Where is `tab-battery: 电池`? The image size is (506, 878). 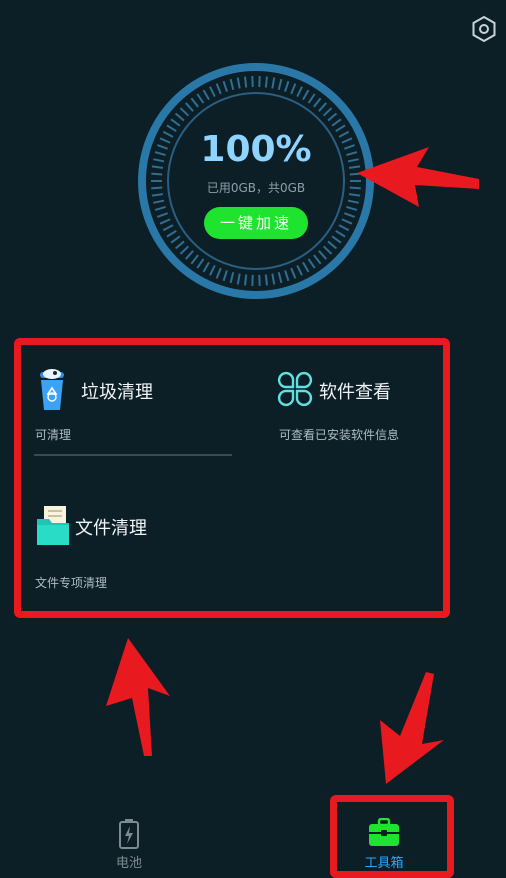 tab-battery: 电池 is located at coordinates (129, 844).